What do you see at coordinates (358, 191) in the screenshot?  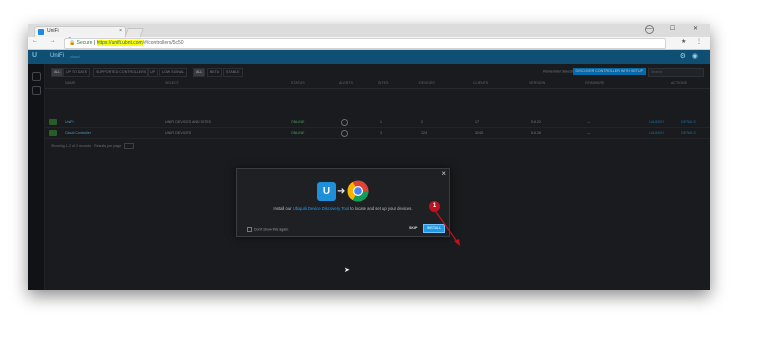 I see `chrome-logo-icon` at bounding box center [358, 191].